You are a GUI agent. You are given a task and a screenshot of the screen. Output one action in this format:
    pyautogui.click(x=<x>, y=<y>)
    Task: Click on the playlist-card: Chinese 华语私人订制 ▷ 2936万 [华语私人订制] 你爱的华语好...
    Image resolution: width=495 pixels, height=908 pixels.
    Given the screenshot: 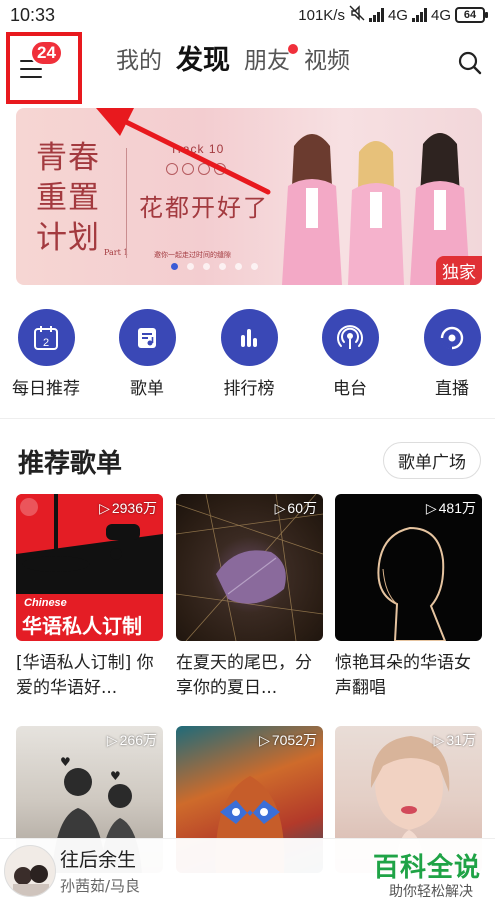 What is the action you would take?
    pyautogui.click(x=89, y=597)
    